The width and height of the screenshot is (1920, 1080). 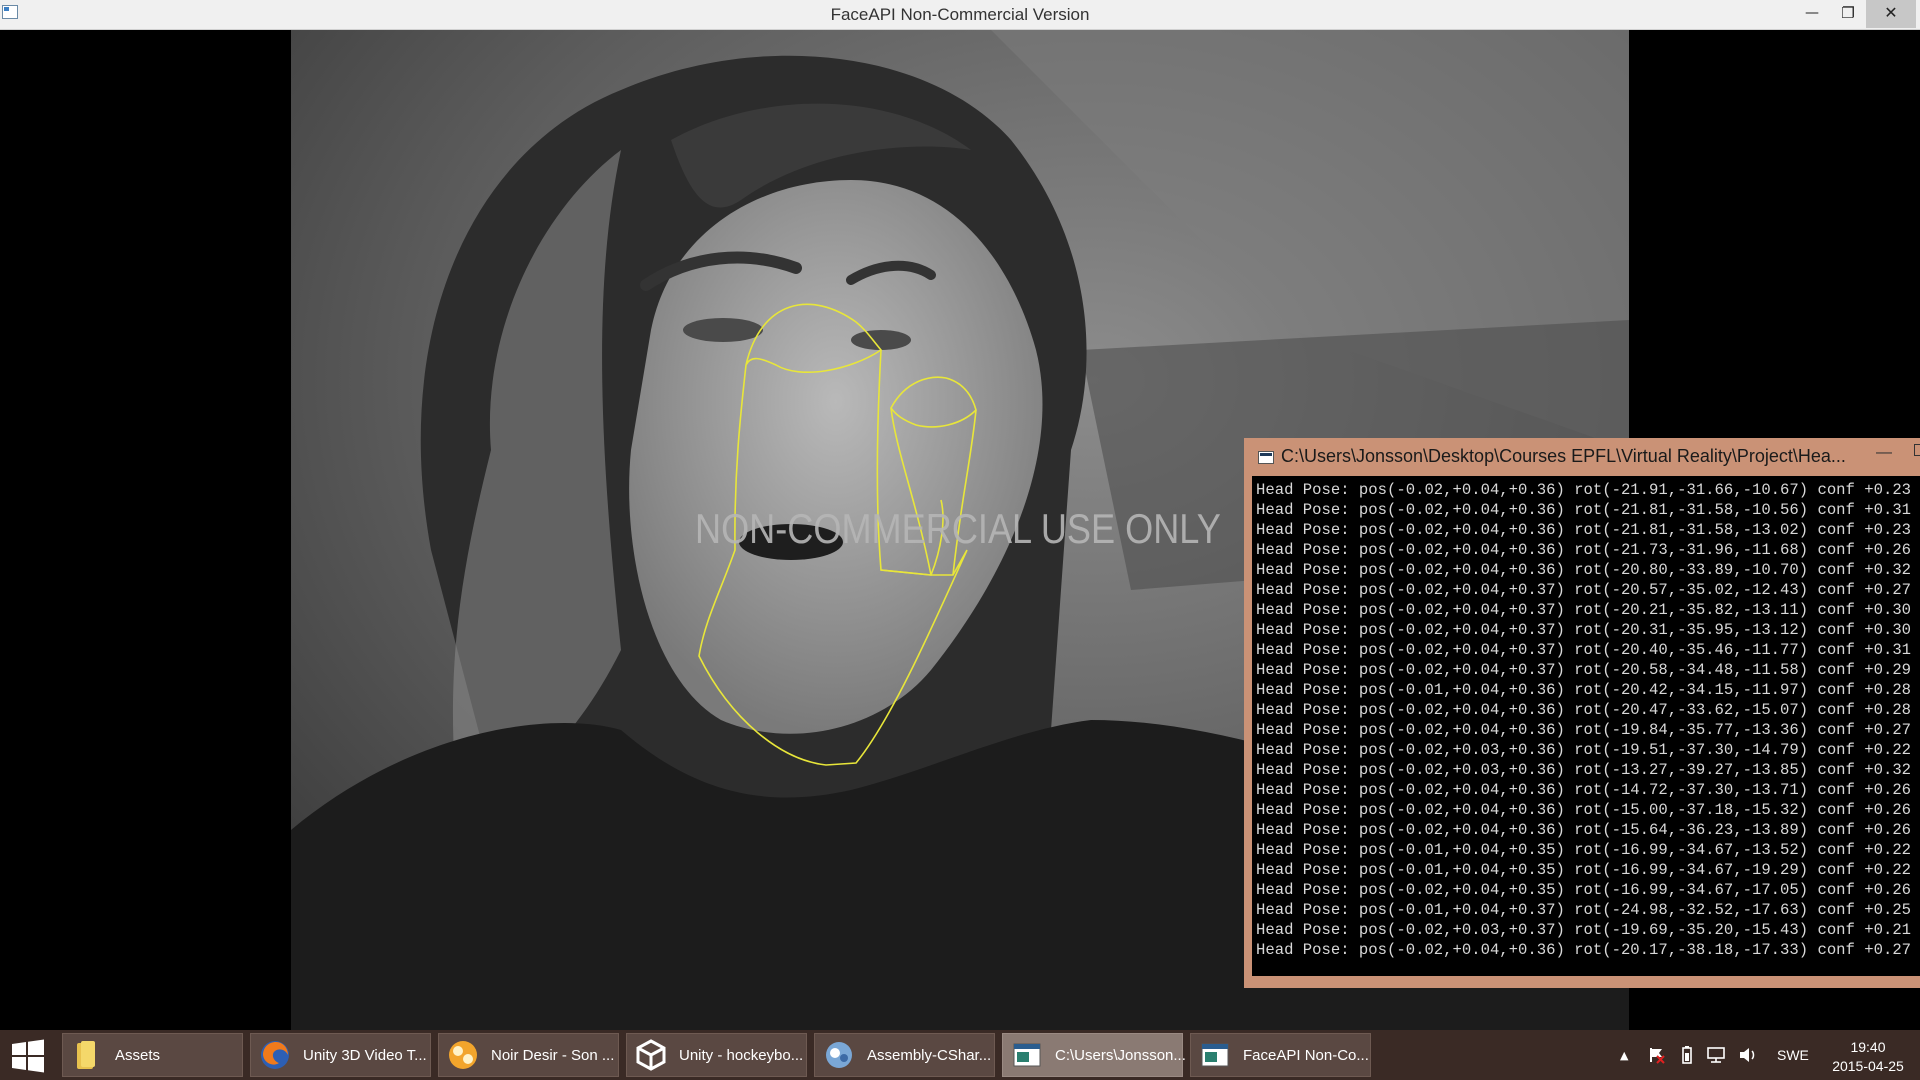 What do you see at coordinates (958, 528) in the screenshot?
I see `non-commercial-watermark: NON-COMMERCIAL USE ONLY` at bounding box center [958, 528].